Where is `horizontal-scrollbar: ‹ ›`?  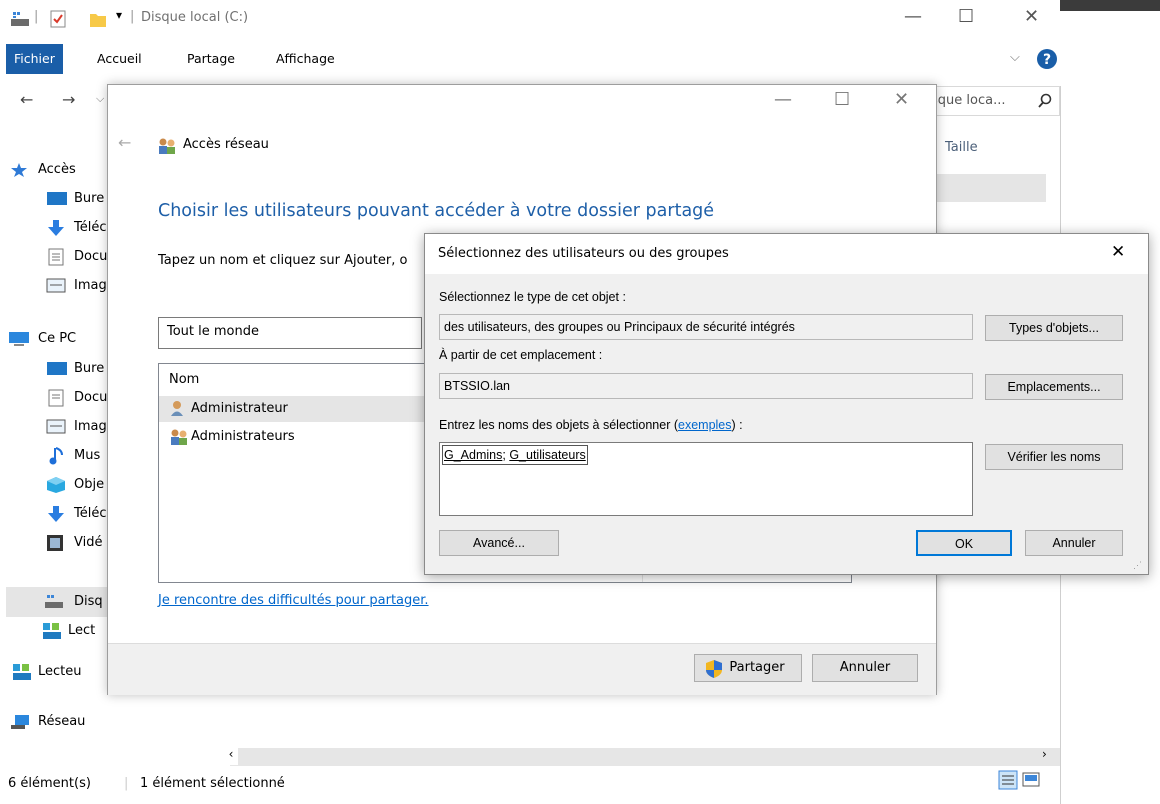
horizontal-scrollbar: ‹ › is located at coordinates (642, 756).